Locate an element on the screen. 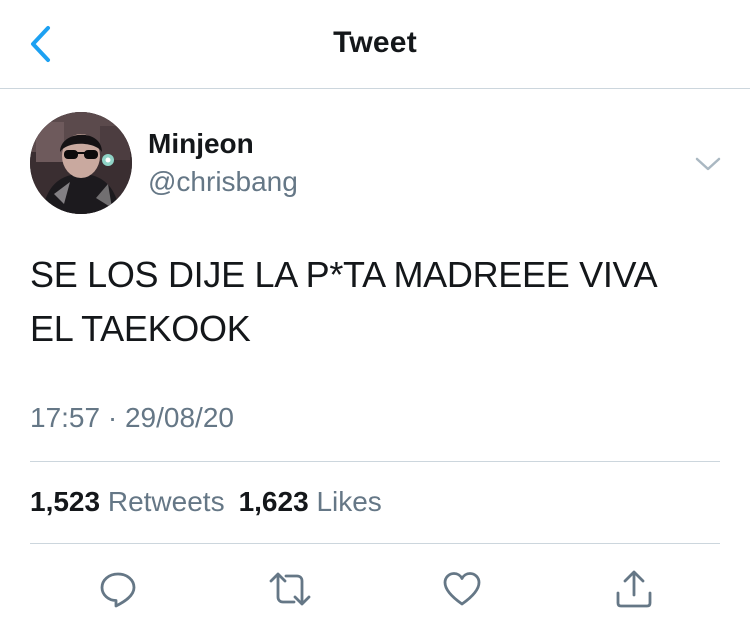 The height and width of the screenshot is (628, 750). tweet-time: 17:57 is located at coordinates (65, 417).